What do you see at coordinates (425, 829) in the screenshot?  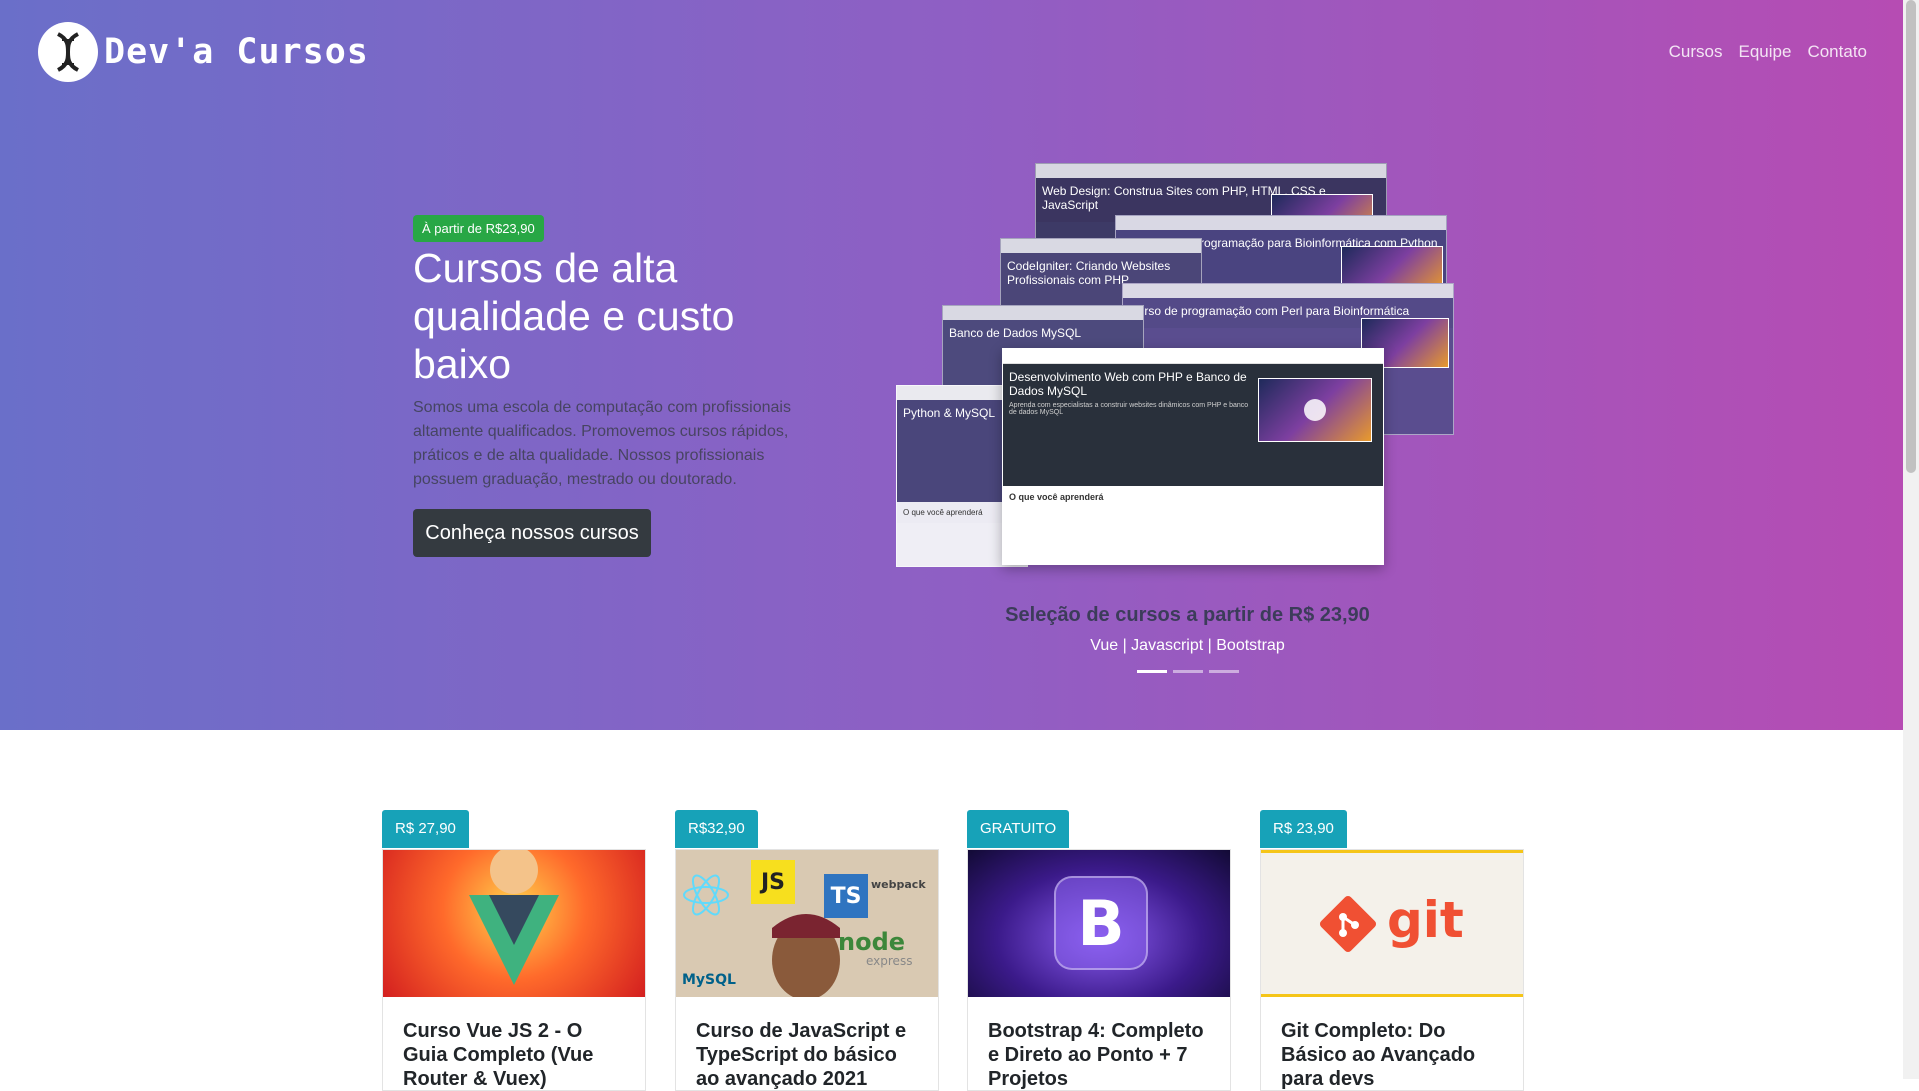 I see `course-price-badge: R$ 27,90` at bounding box center [425, 829].